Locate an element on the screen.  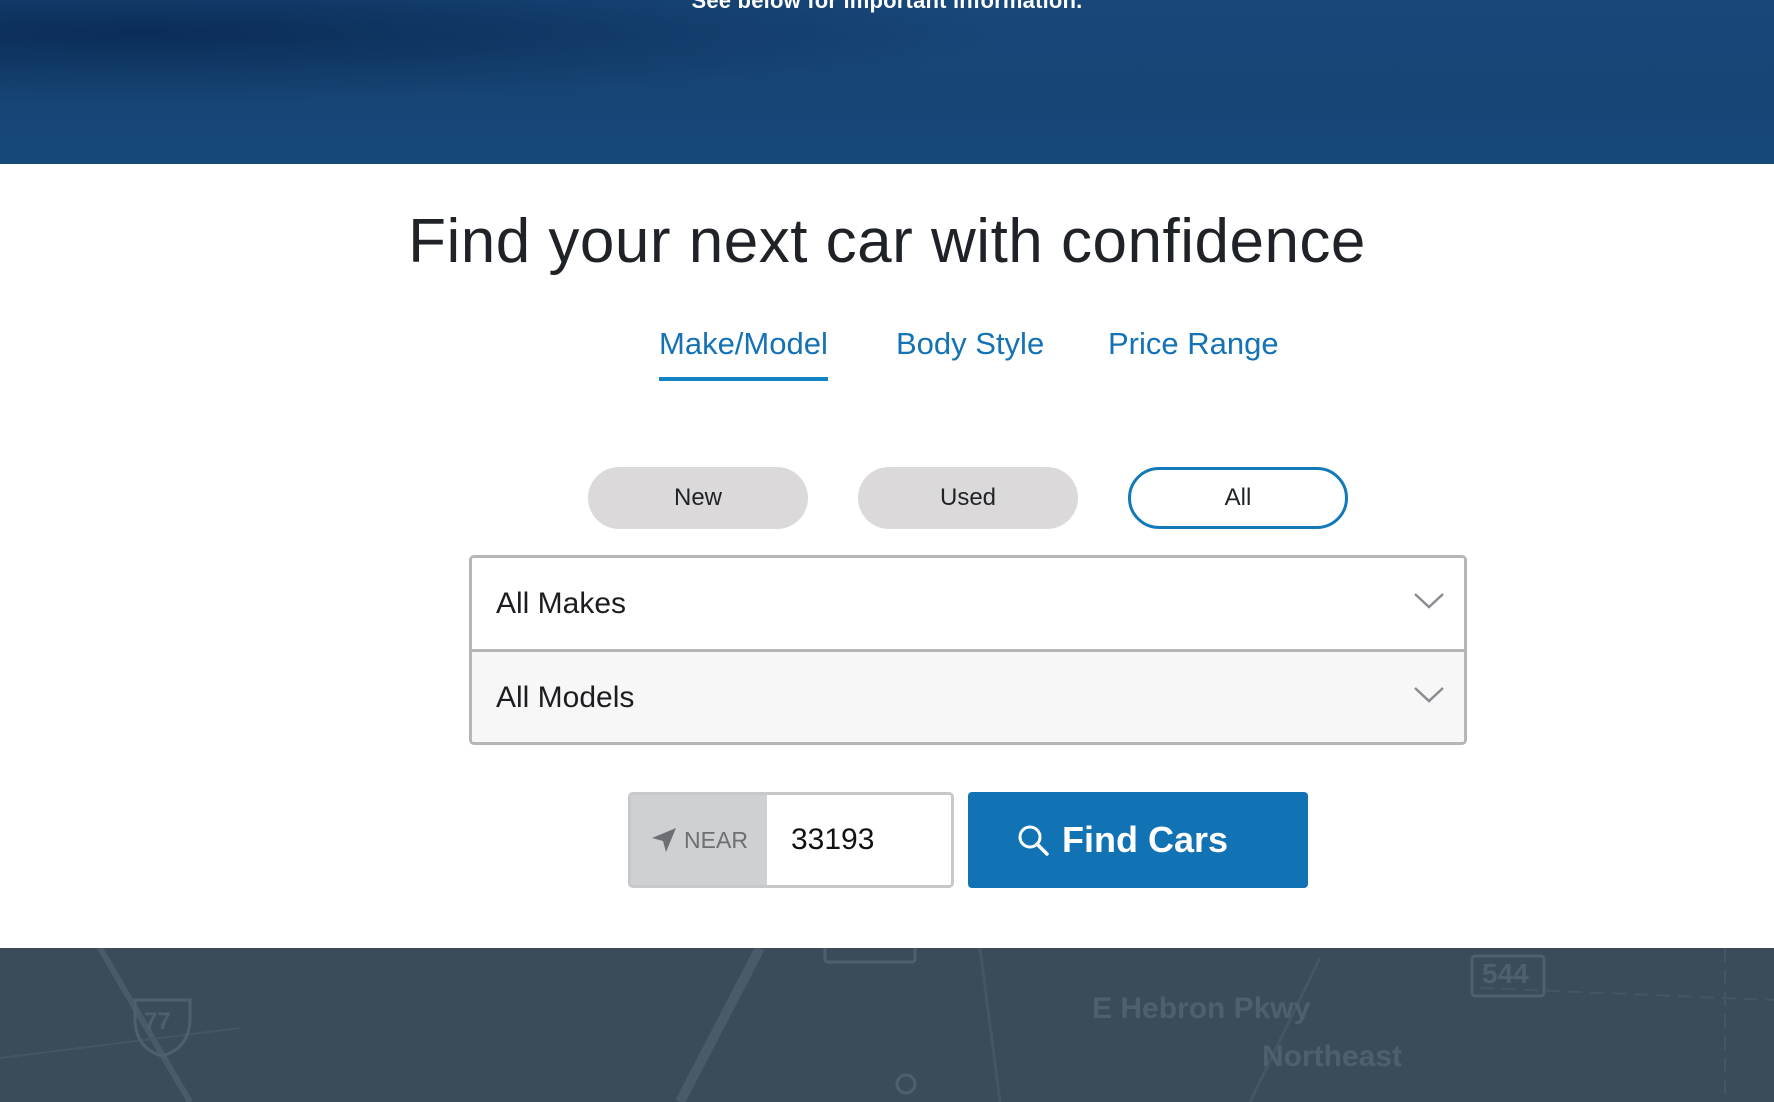
models-select: All Models is located at coordinates (968, 697).